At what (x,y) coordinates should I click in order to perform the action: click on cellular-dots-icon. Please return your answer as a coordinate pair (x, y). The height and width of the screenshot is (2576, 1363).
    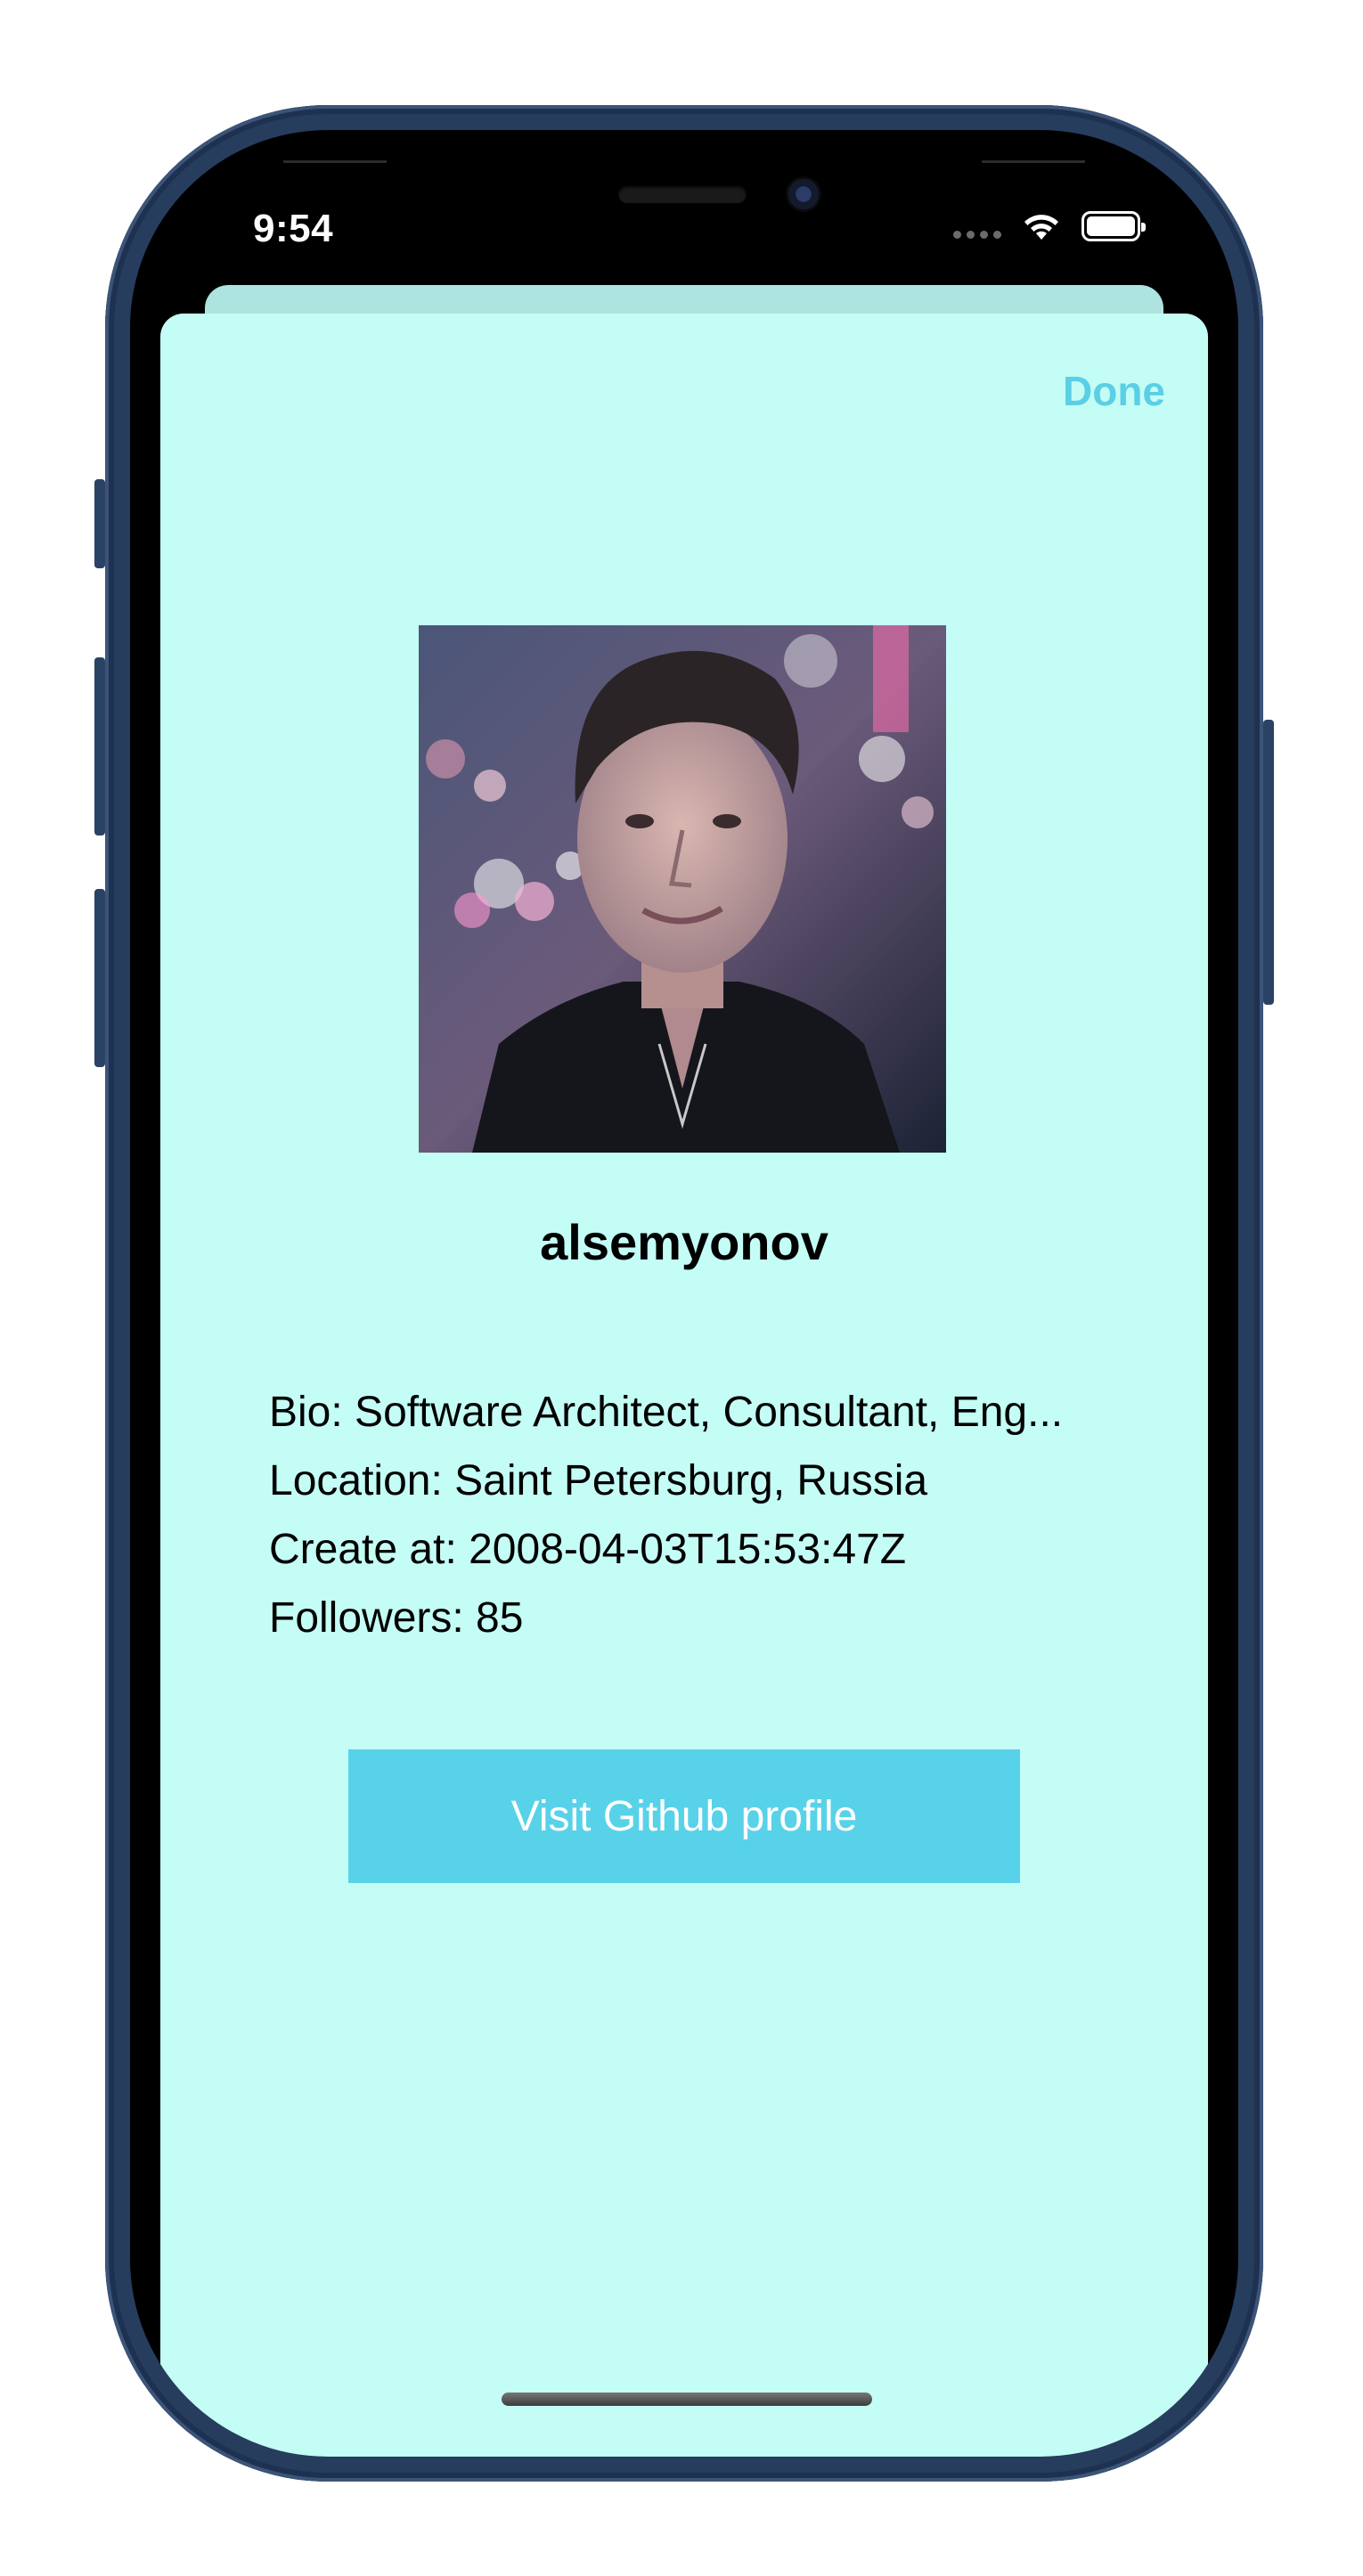
    Looking at the image, I should click on (977, 235).